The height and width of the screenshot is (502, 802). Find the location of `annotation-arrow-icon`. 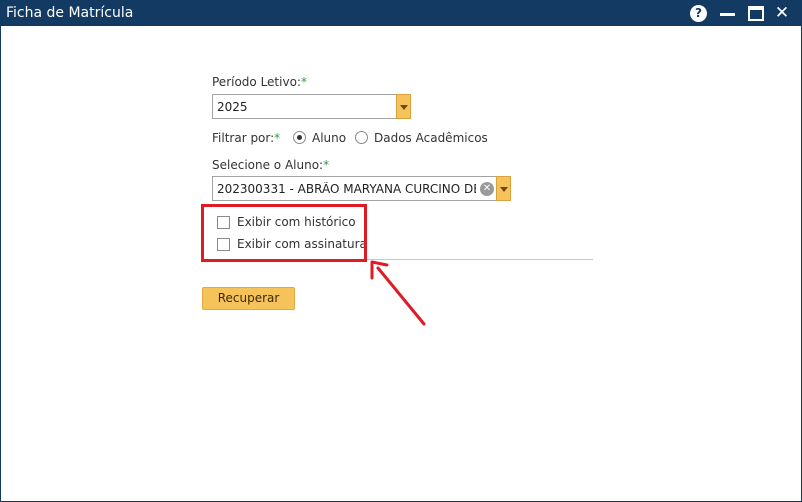

annotation-arrow-icon is located at coordinates (398, 293).